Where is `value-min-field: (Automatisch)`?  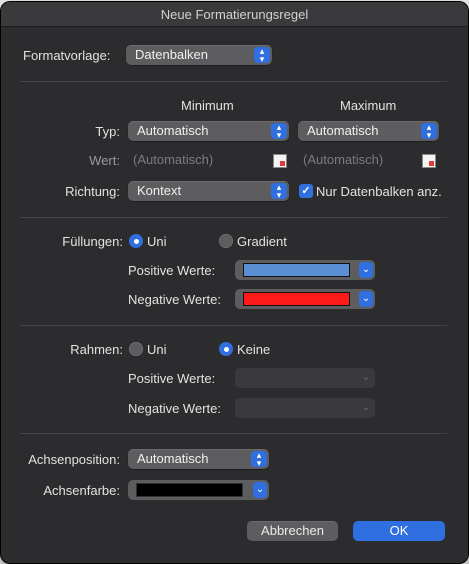 value-min-field: (Automatisch) is located at coordinates (198, 160).